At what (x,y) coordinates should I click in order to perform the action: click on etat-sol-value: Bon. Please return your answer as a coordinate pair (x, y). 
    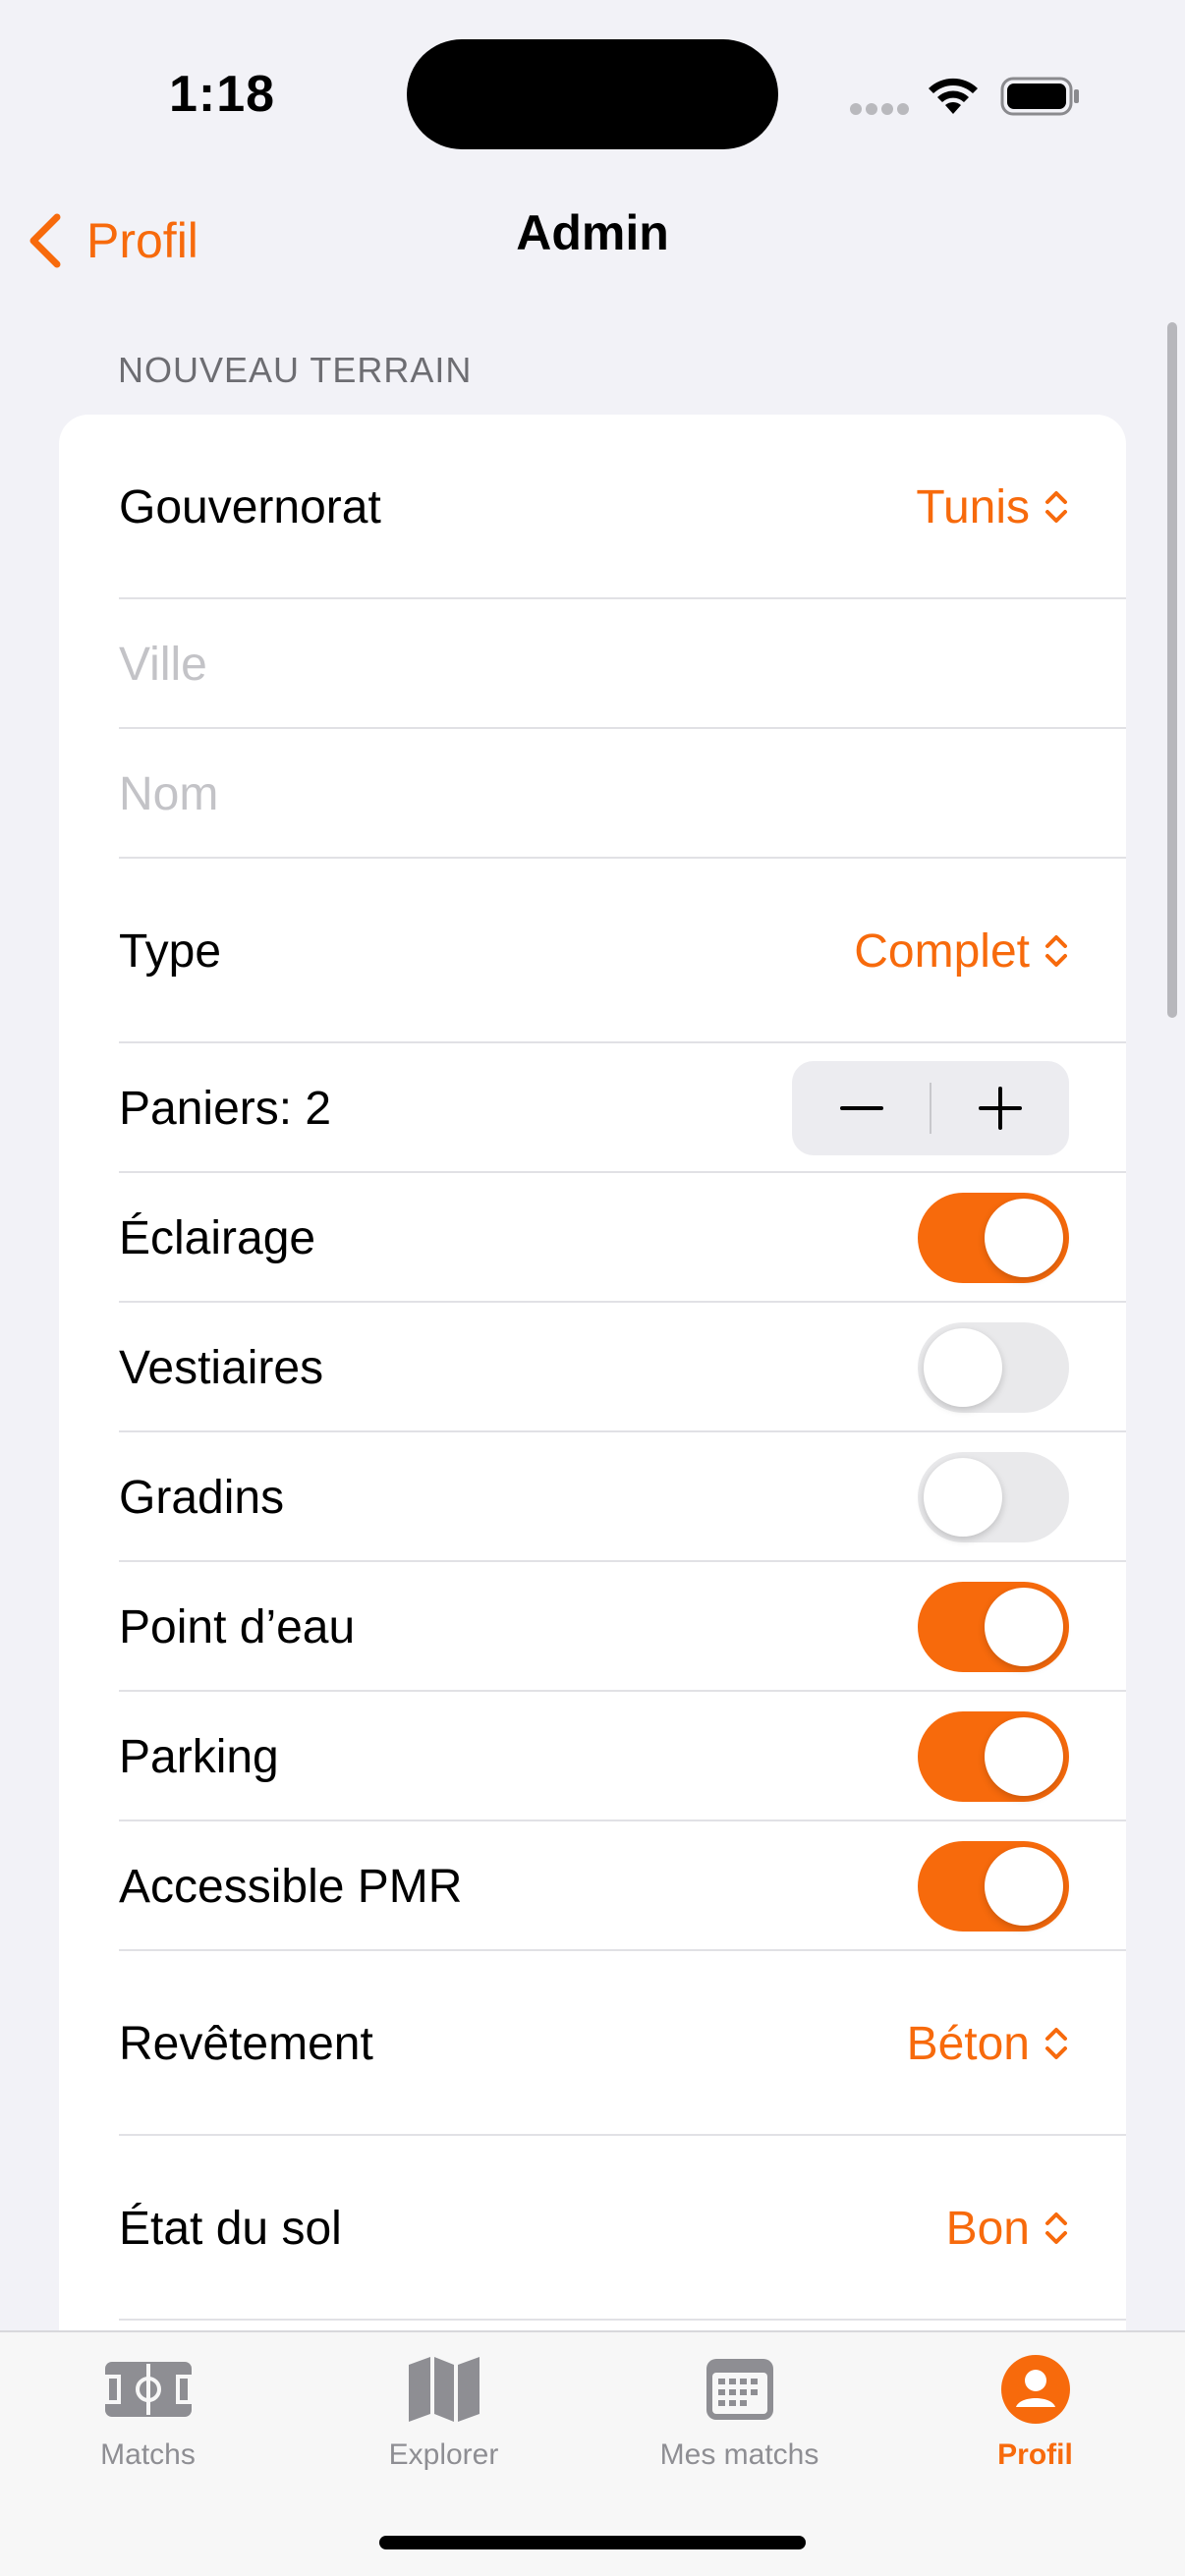
    Looking at the image, I should click on (988, 2228).